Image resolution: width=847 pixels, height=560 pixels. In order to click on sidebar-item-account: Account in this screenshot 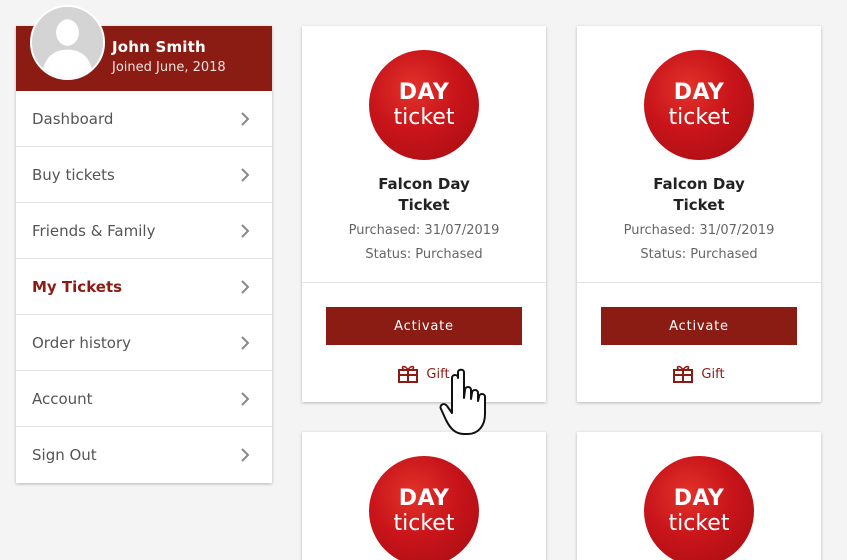, I will do `click(144, 399)`.